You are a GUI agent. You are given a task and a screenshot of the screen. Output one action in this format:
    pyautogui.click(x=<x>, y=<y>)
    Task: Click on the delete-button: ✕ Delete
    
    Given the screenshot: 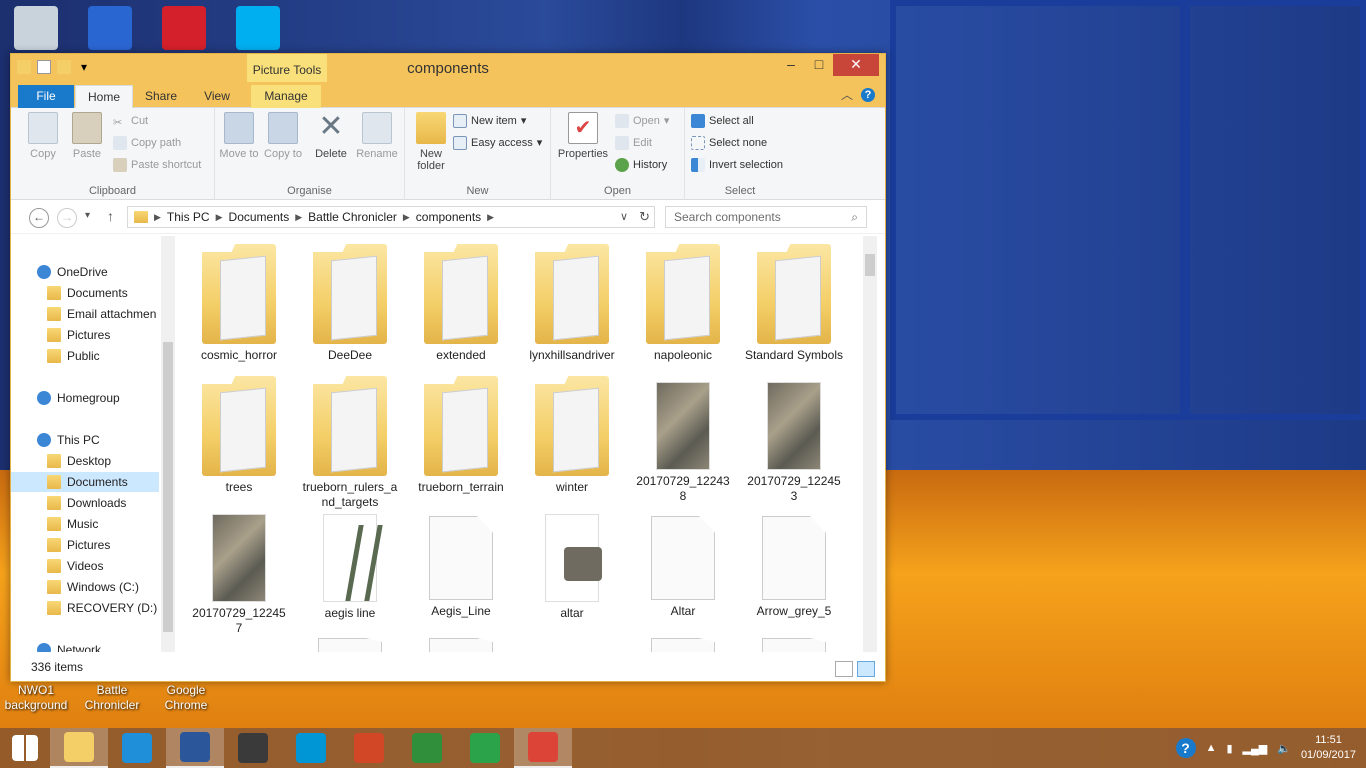 What is the action you would take?
    pyautogui.click(x=331, y=136)
    